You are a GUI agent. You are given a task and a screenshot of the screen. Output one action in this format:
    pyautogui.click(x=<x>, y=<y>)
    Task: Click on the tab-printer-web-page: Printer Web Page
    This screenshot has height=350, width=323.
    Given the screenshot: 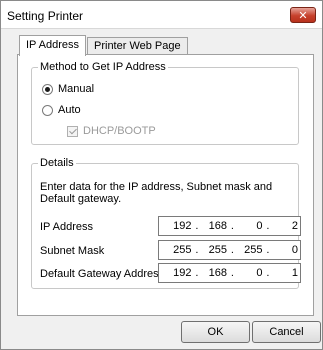 What is the action you would take?
    pyautogui.click(x=137, y=46)
    